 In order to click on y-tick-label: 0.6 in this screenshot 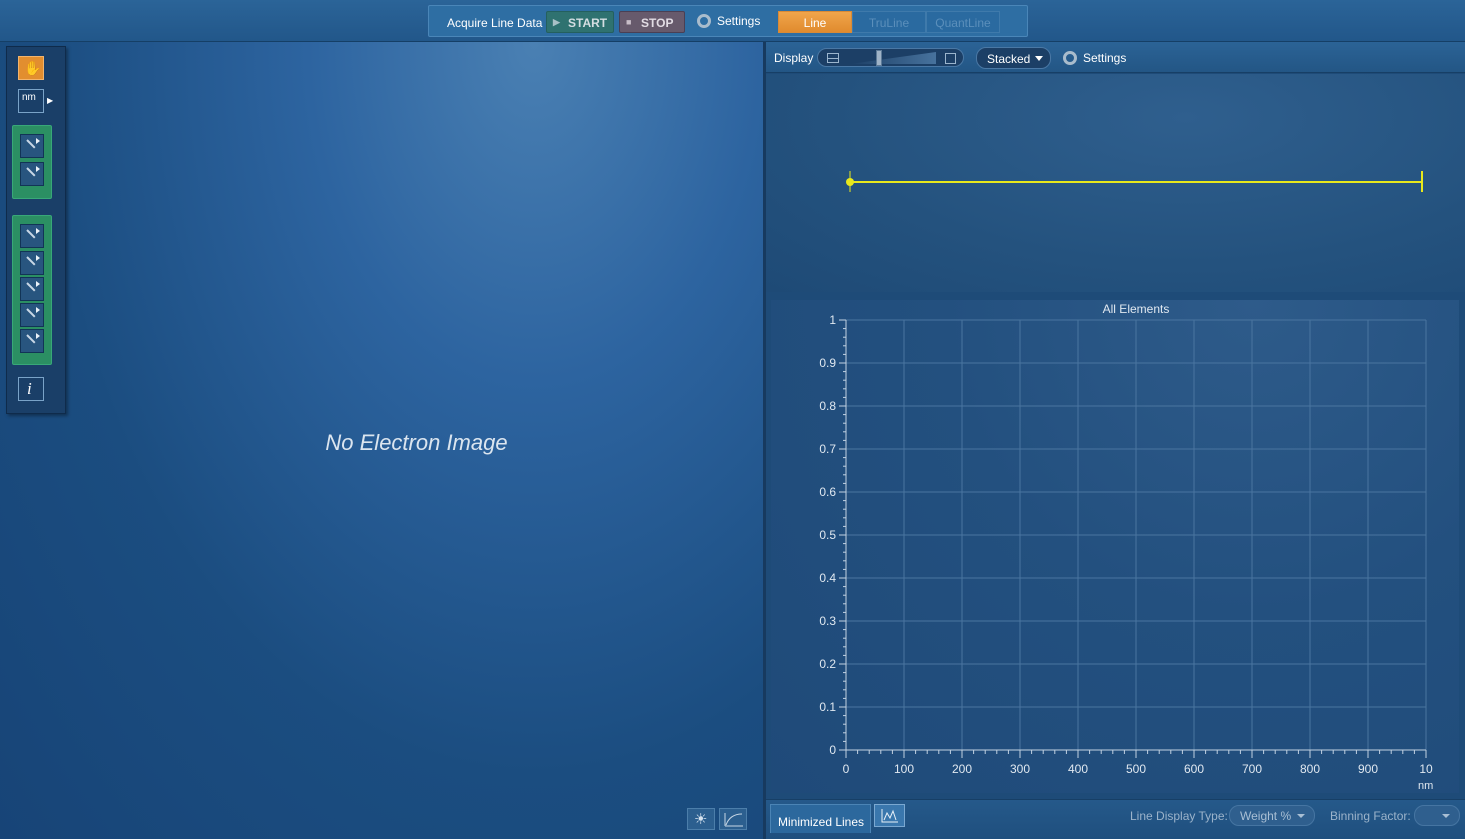, I will do `click(827, 492)`.